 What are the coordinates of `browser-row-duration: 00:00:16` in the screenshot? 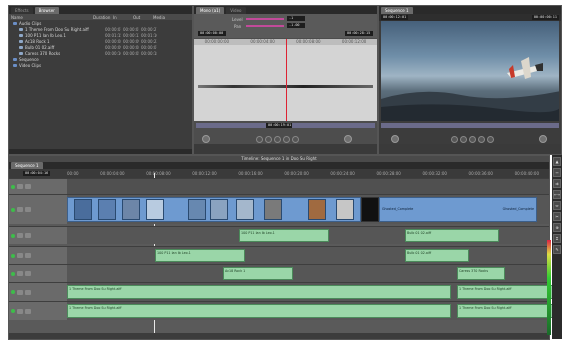 It's located at (113, 53).